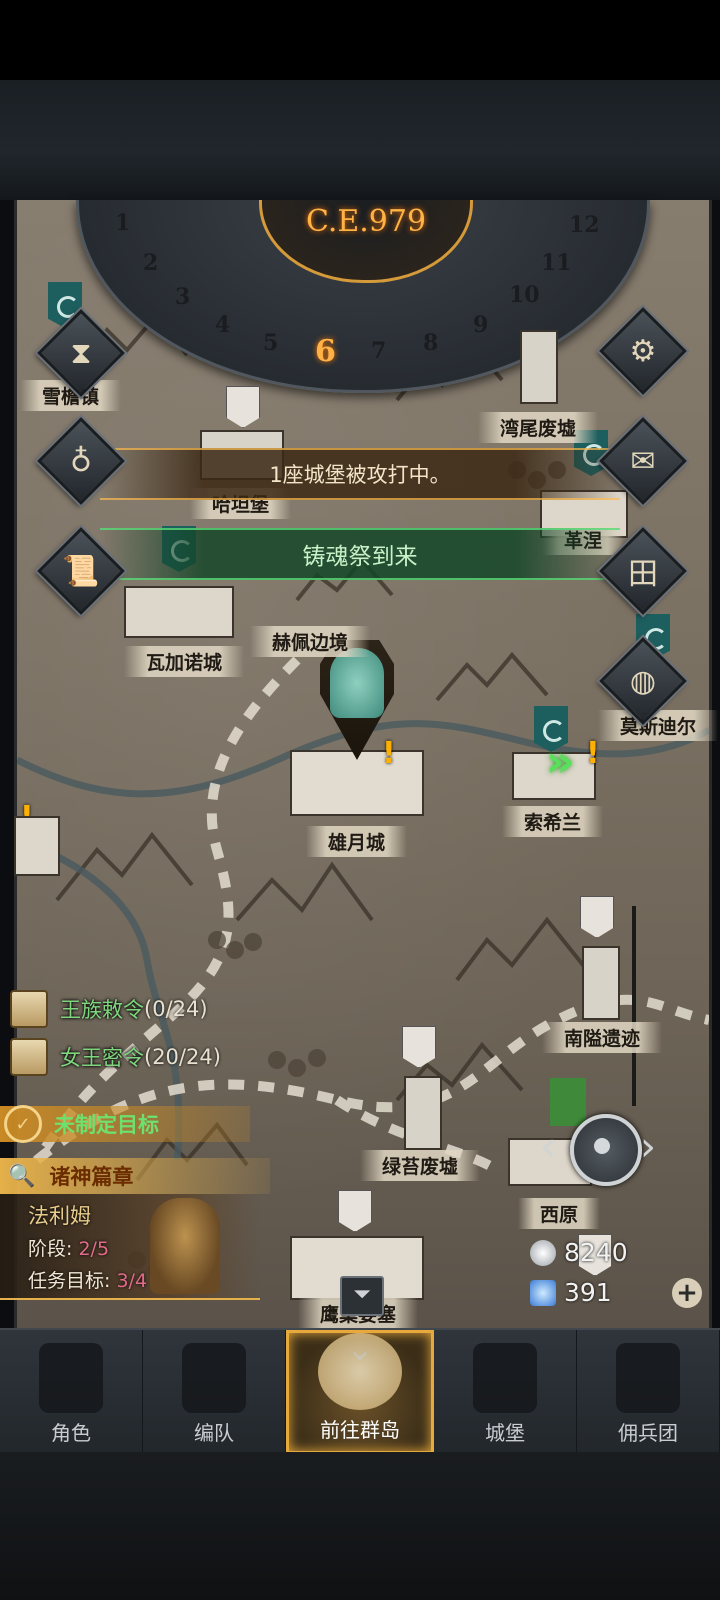 Image resolution: width=720 pixels, height=1600 pixels. I want to click on bag-icon: ♁, so click(81, 461).